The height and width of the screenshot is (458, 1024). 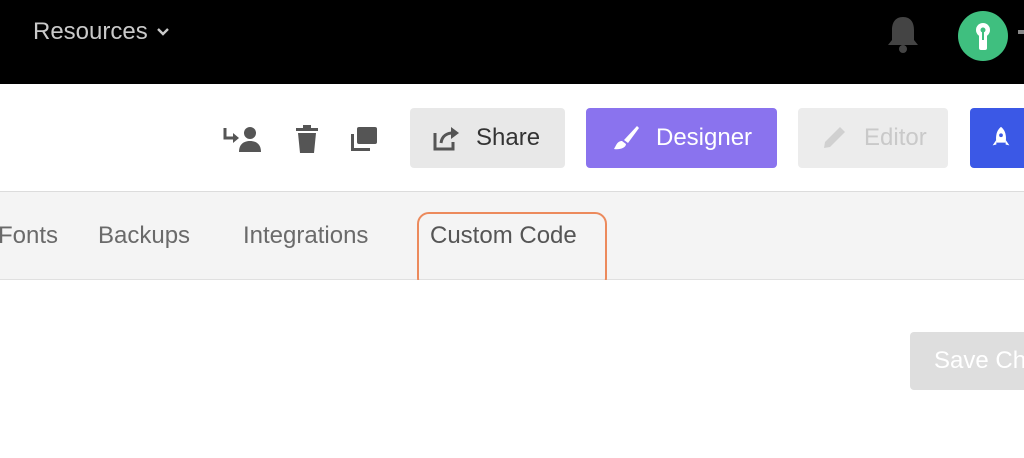 I want to click on pencil-icon, so click(x=834, y=137).